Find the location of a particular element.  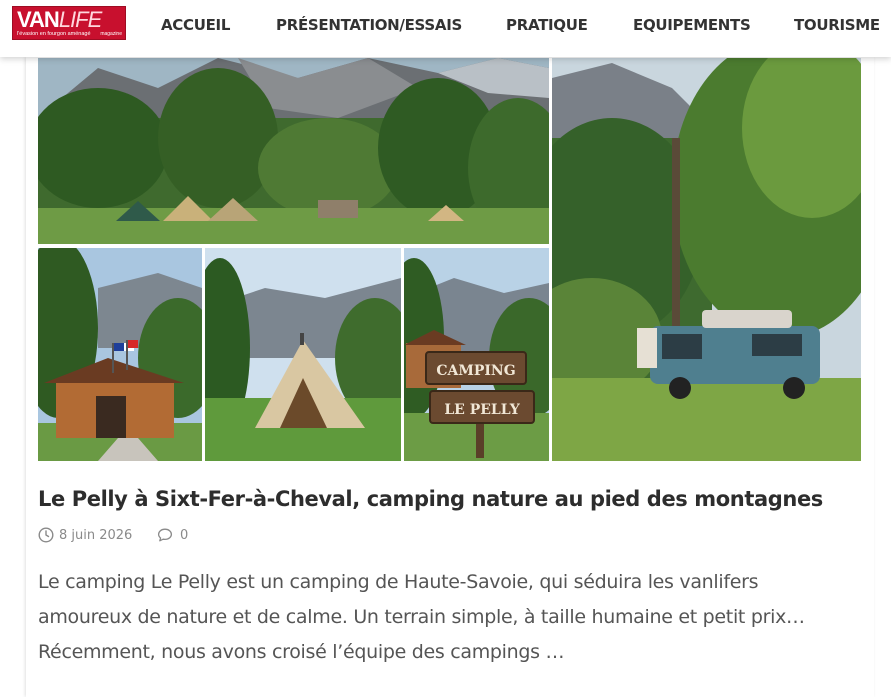

article-date: 8 juin 2026 is located at coordinates (96, 535).